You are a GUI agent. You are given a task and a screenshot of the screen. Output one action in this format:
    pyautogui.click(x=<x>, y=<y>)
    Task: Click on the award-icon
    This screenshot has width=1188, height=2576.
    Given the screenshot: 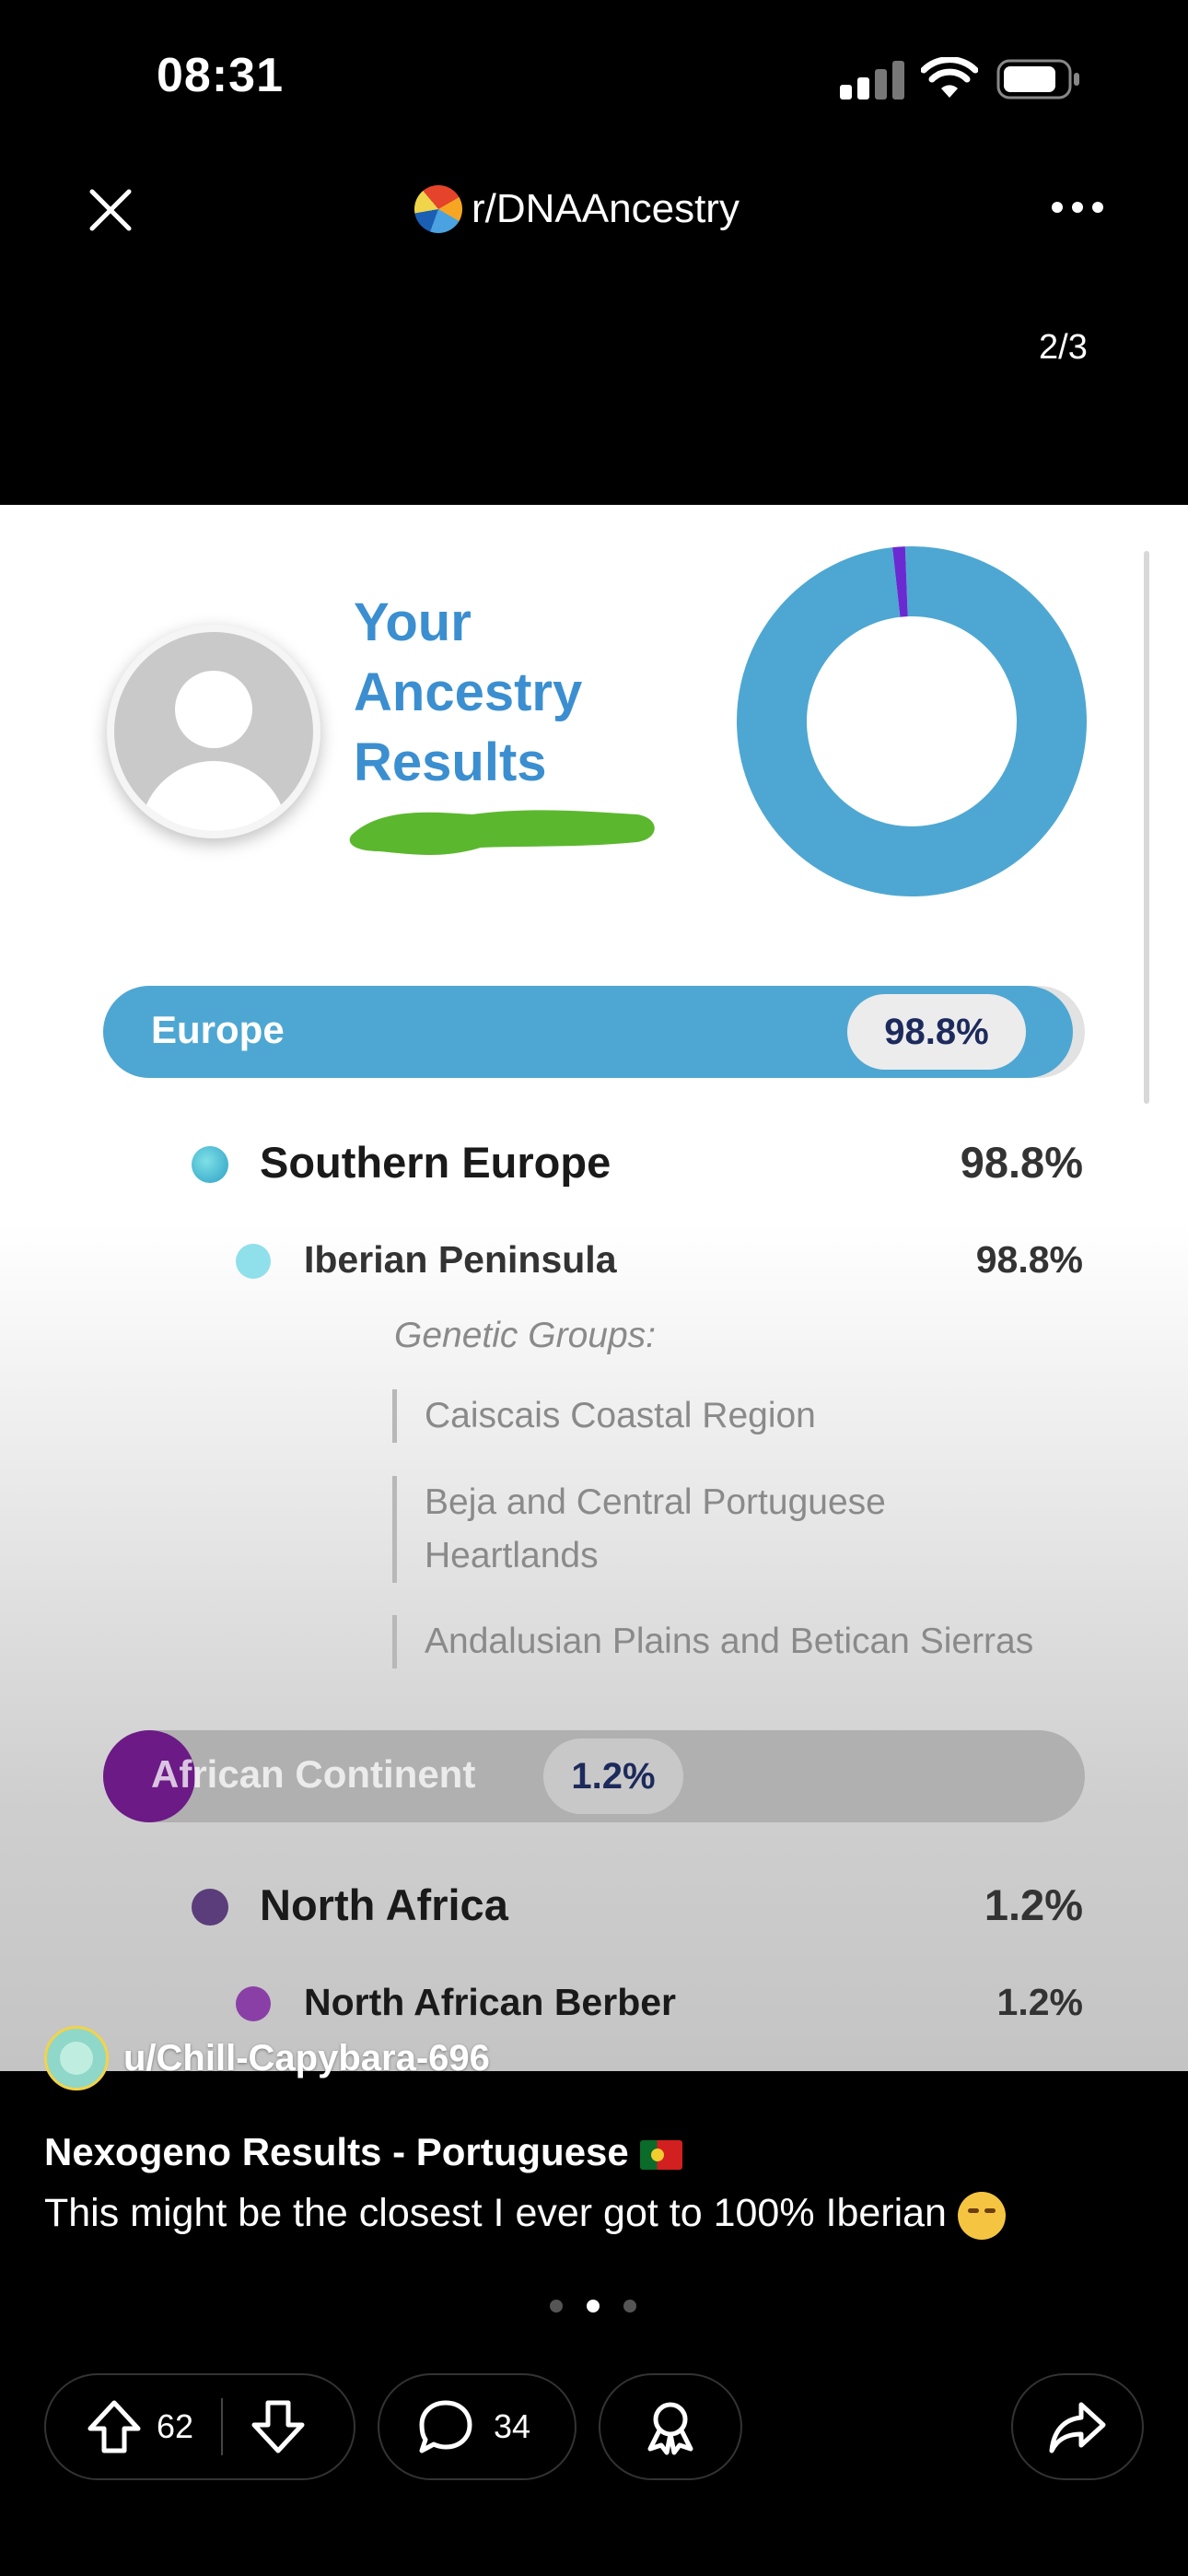 What is the action you would take?
    pyautogui.click(x=670, y=2428)
    